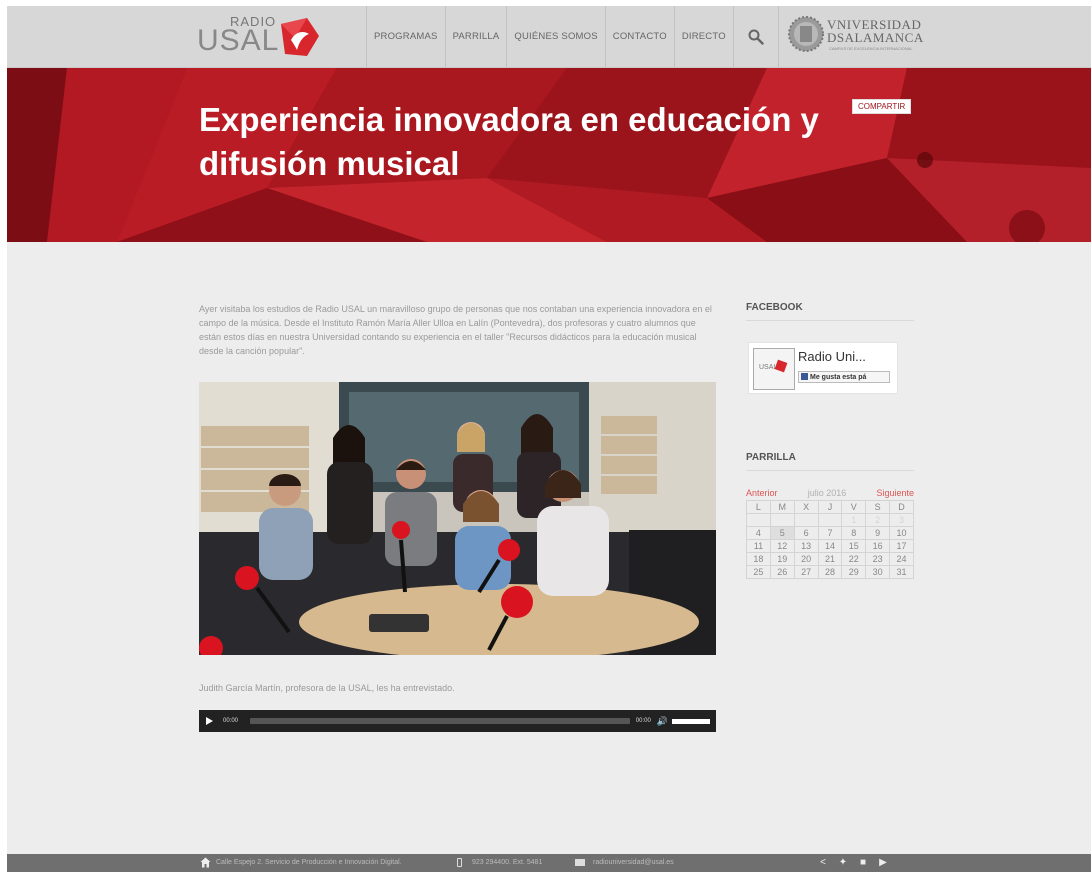  I want to click on calendar-week-row: 1 2 3, so click(830, 520).